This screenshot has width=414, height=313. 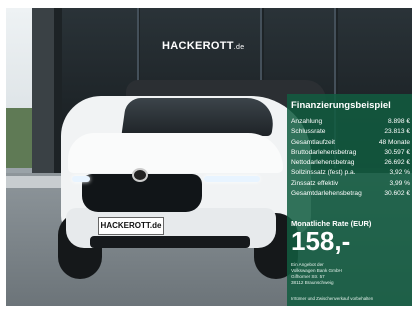 What do you see at coordinates (321, 241) in the screenshot?
I see `monthly-rate-value: 158,-` at bounding box center [321, 241].